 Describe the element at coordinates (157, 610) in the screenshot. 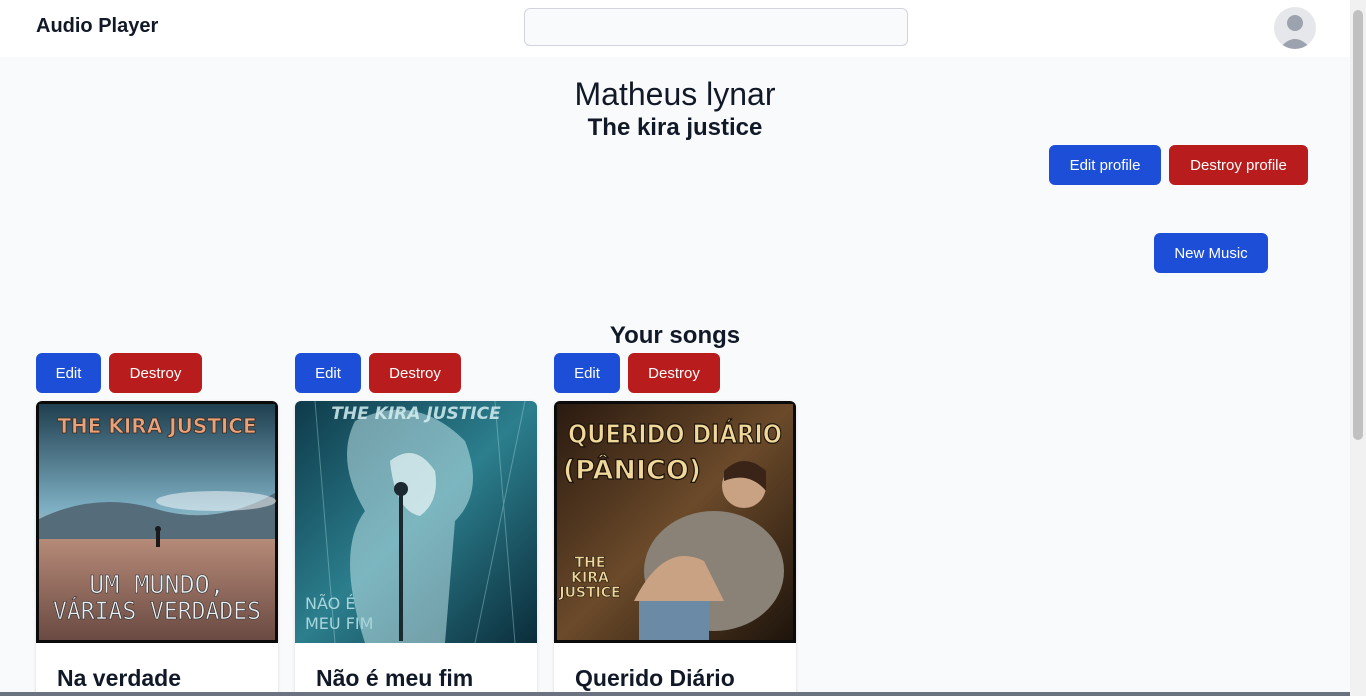

I see `cover-line2-text: VÁRIAS VERDADES` at that location.